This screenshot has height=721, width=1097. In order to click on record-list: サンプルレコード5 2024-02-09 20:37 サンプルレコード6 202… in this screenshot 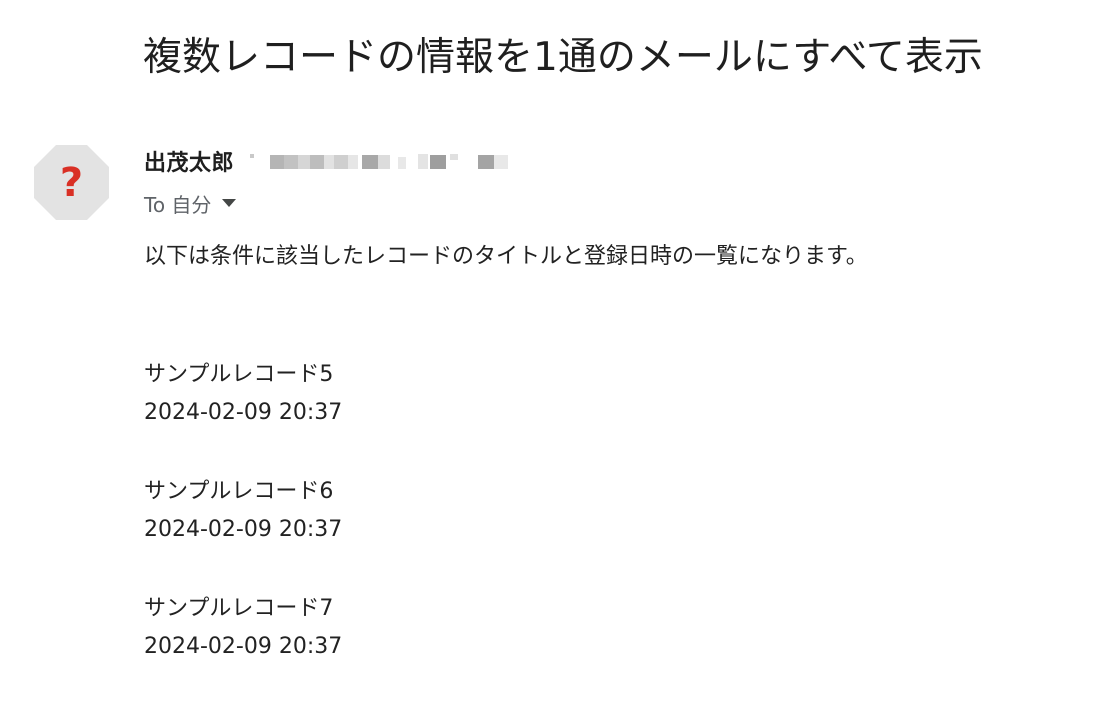, I will do `click(243, 531)`.